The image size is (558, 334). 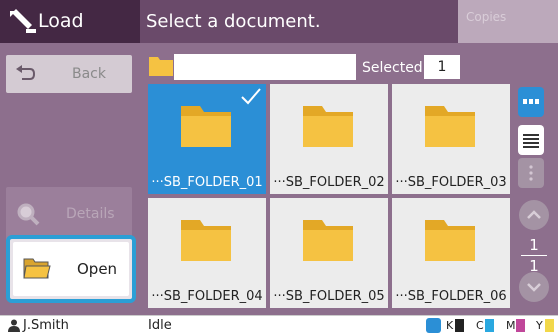 I want to click on user-icon, so click(x=14, y=325).